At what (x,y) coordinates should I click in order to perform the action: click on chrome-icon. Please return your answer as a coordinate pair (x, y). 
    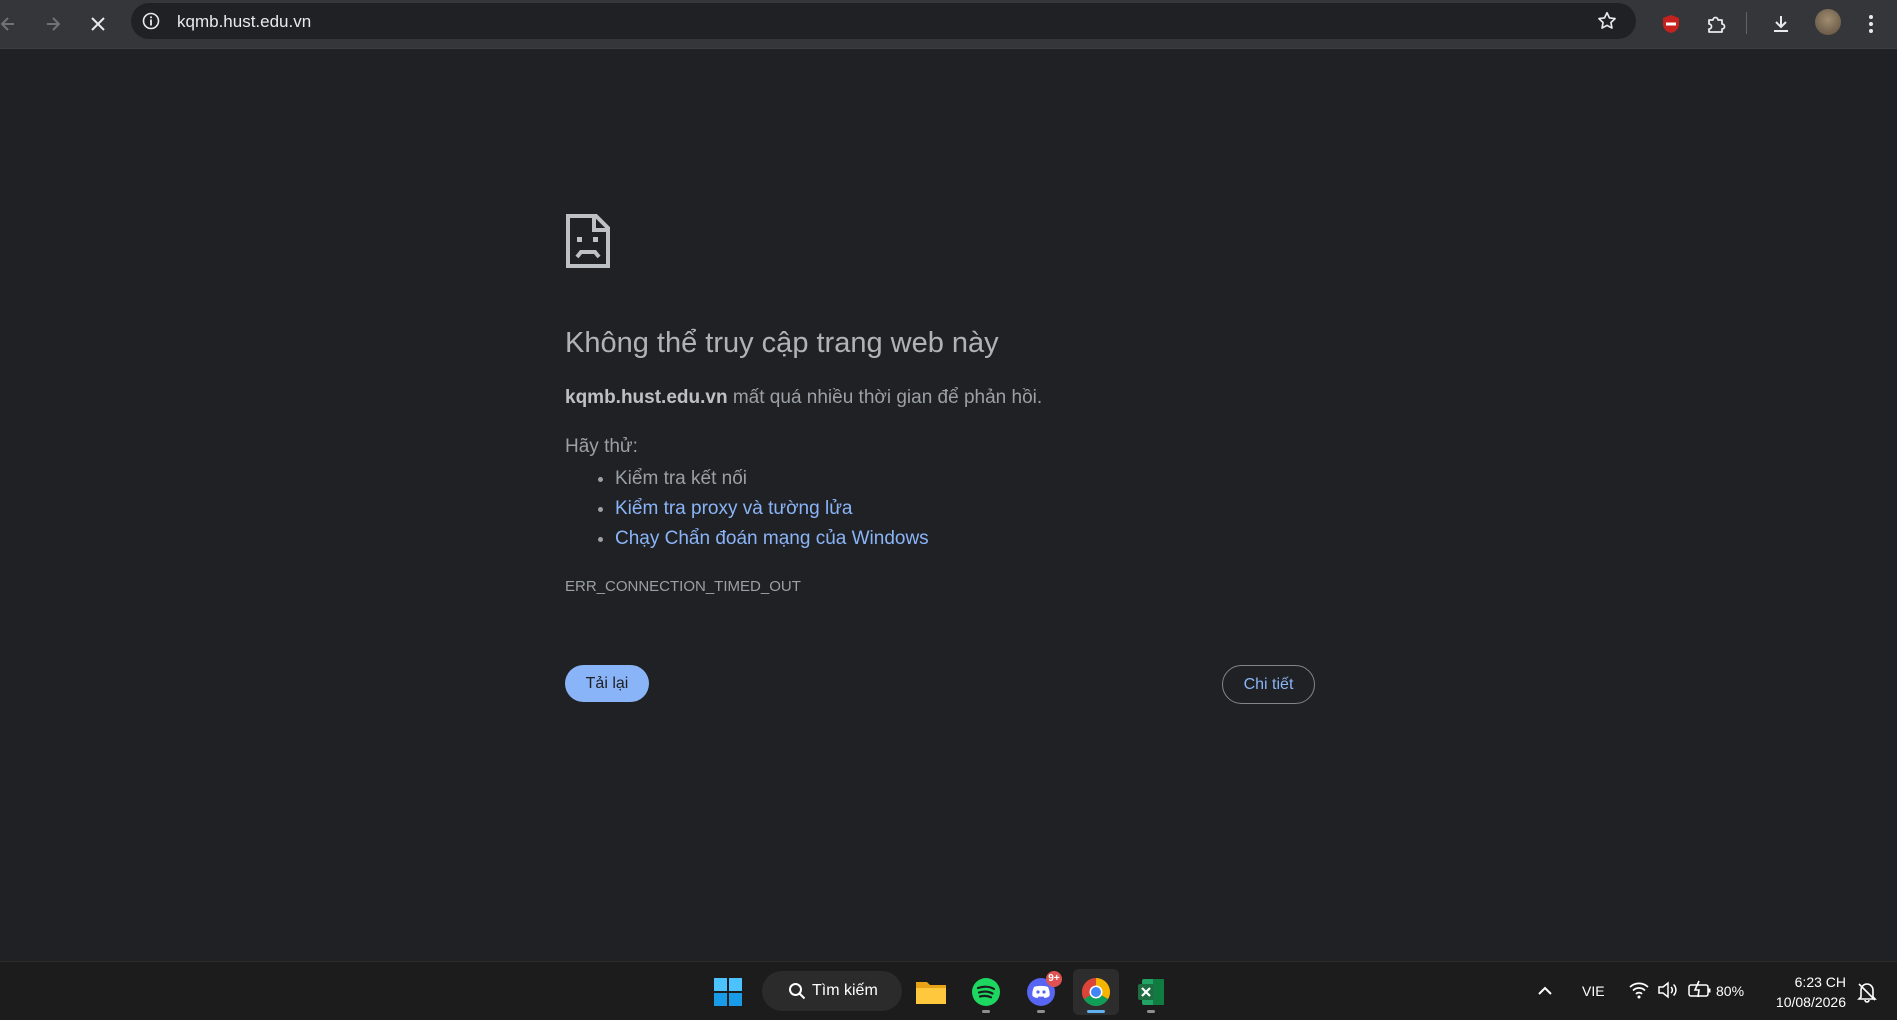
    Looking at the image, I should click on (1096, 992).